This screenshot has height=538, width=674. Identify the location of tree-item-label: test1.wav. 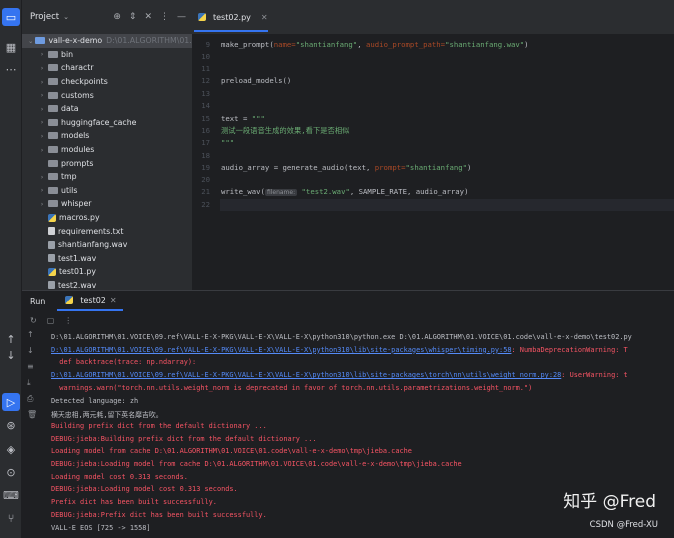
(77, 258).